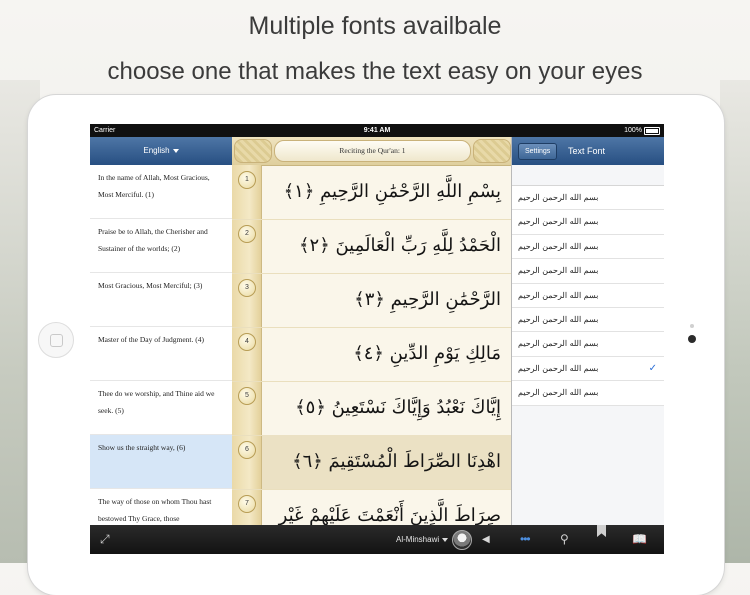 This screenshot has height=595, width=750. What do you see at coordinates (247, 180) in the screenshot?
I see `ayah-number-badge: 1` at bounding box center [247, 180].